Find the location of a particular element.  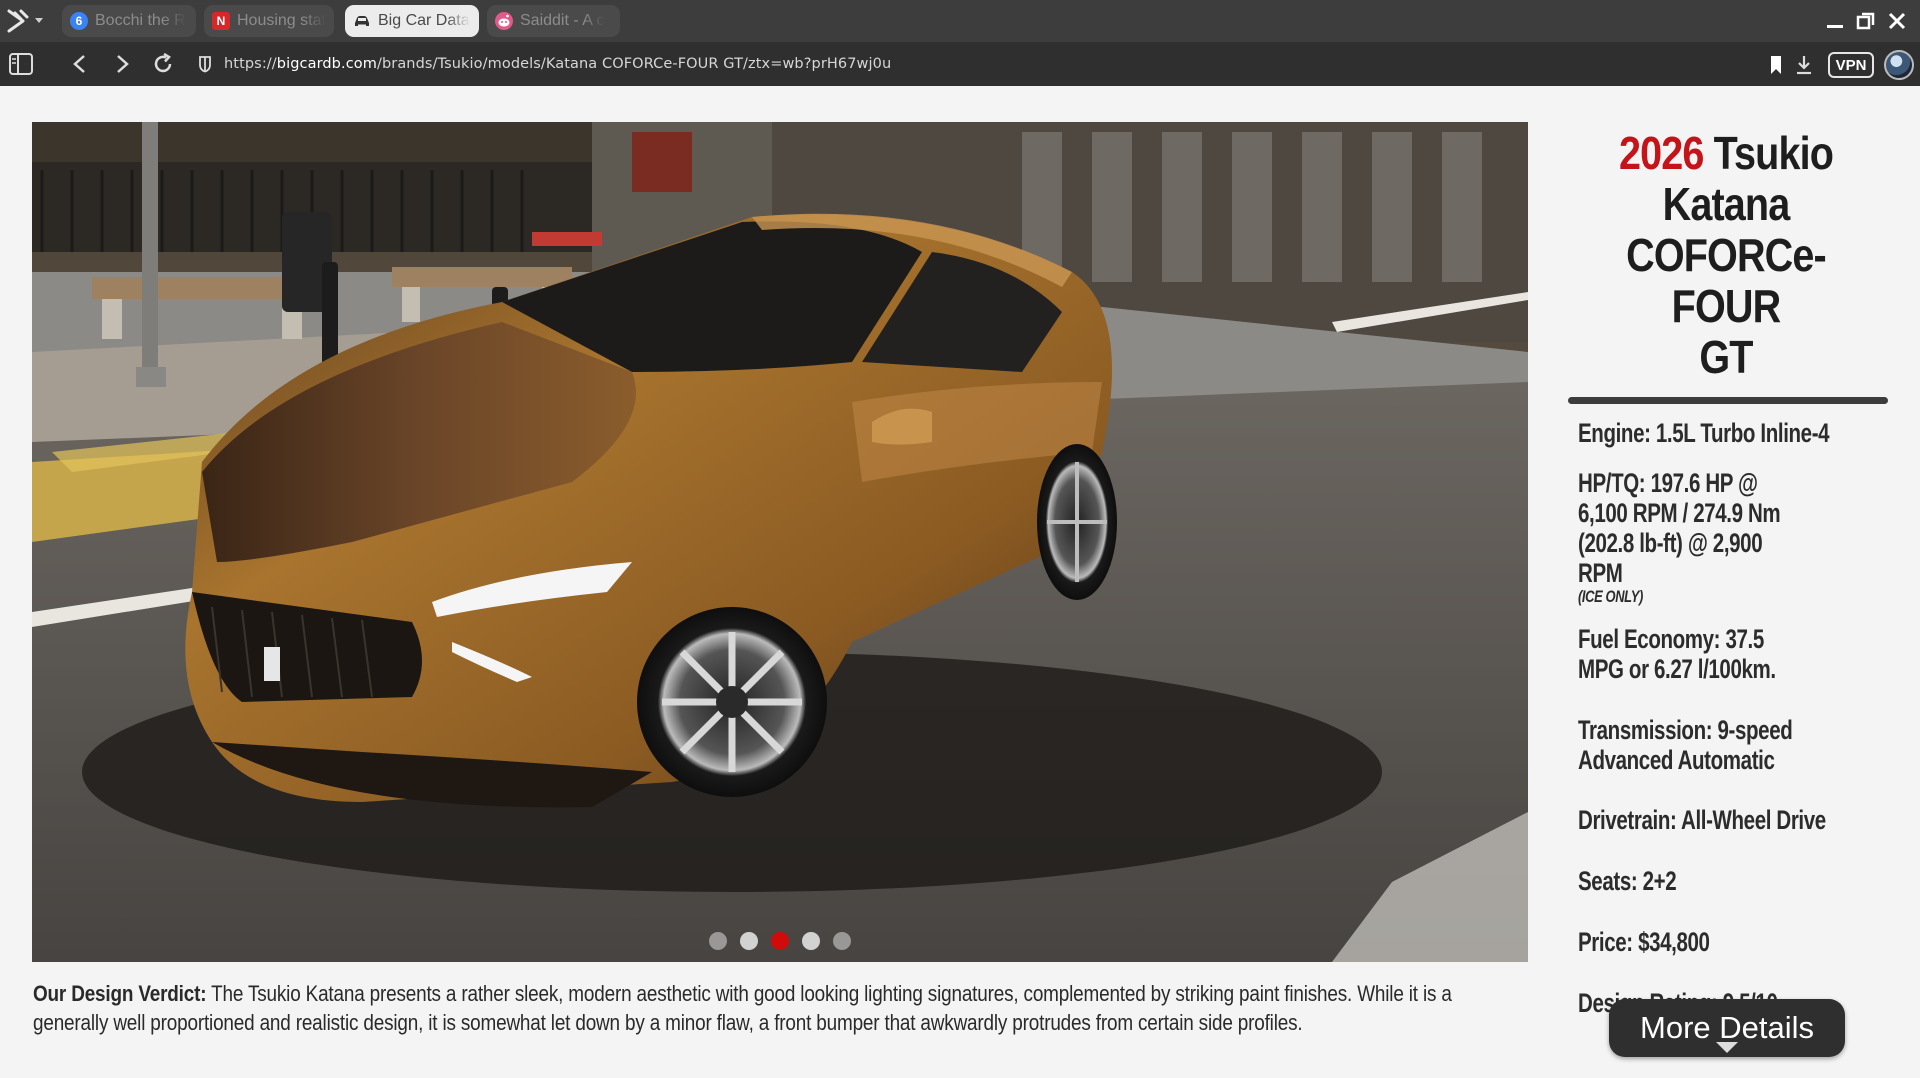

car-make: Tsukio is located at coordinates (1773, 153).